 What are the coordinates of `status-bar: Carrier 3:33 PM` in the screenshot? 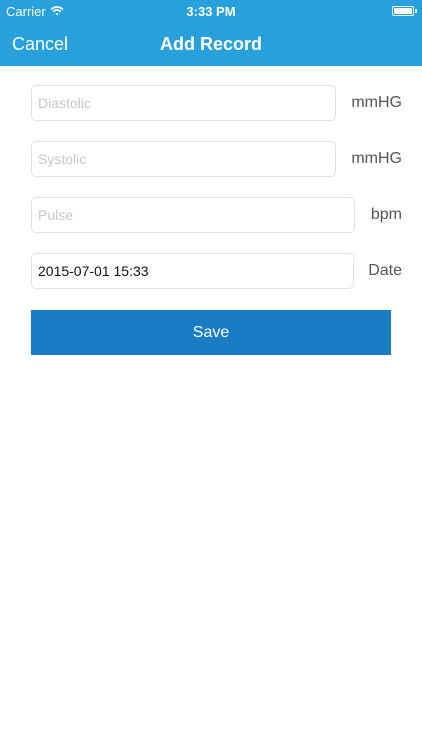 It's located at (211, 11).